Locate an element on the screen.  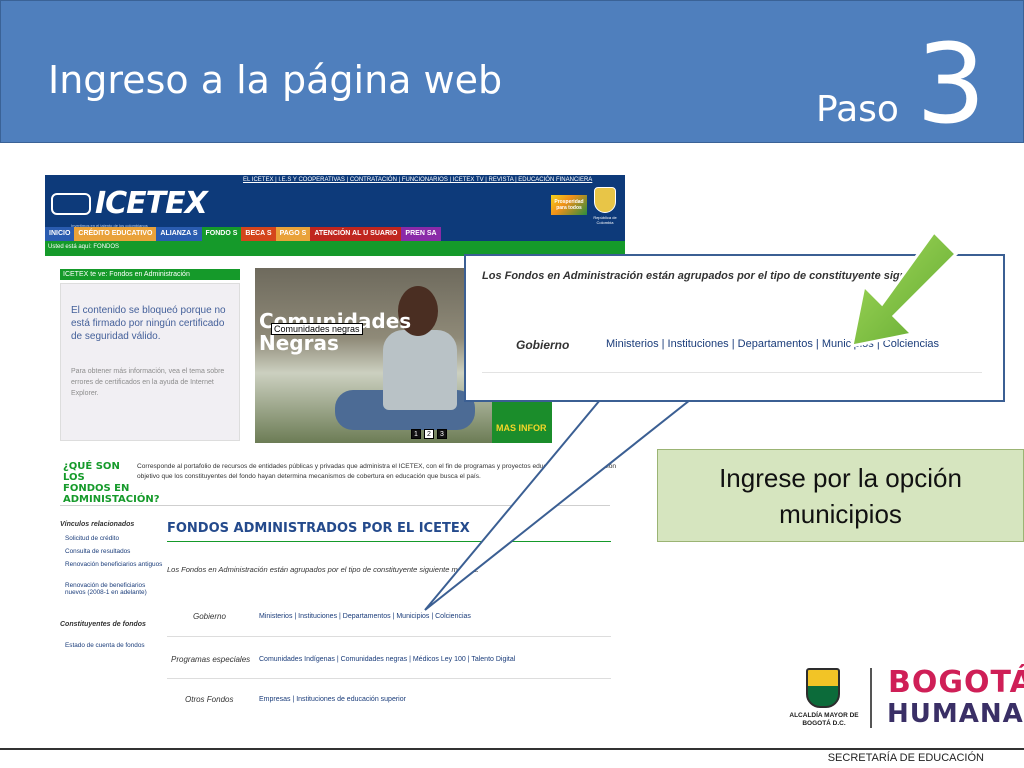
footer-text: SECRETARÍA DE EDUCACIÓN is located at coordinates (905, 758).